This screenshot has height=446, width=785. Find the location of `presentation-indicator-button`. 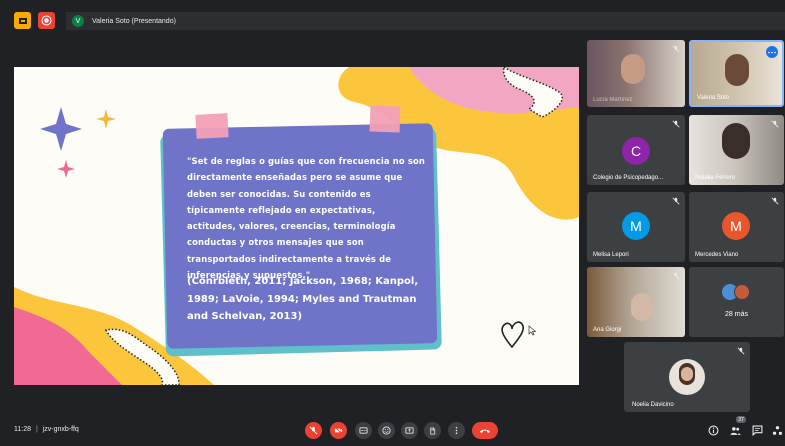

presentation-indicator-button is located at coordinates (22, 20).